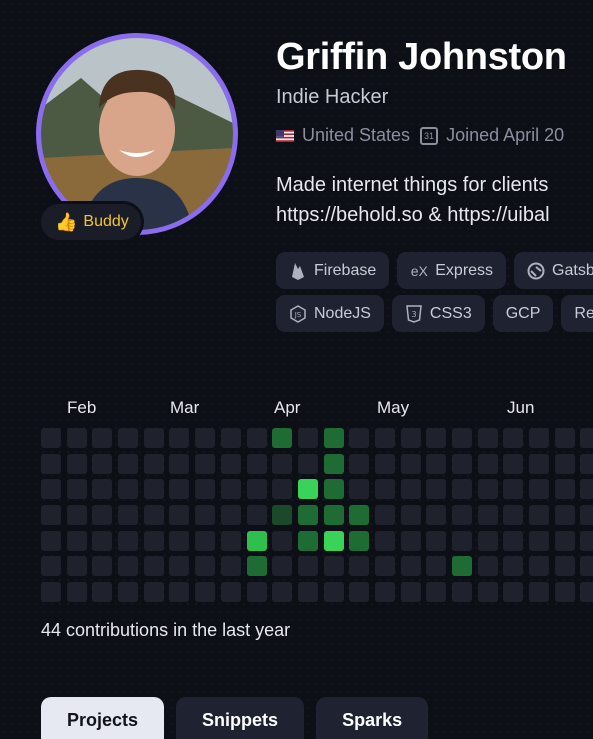 The height and width of the screenshot is (739, 593). Describe the element at coordinates (91, 222) in the screenshot. I see `buddy-badge: 👍 Buddy` at that location.